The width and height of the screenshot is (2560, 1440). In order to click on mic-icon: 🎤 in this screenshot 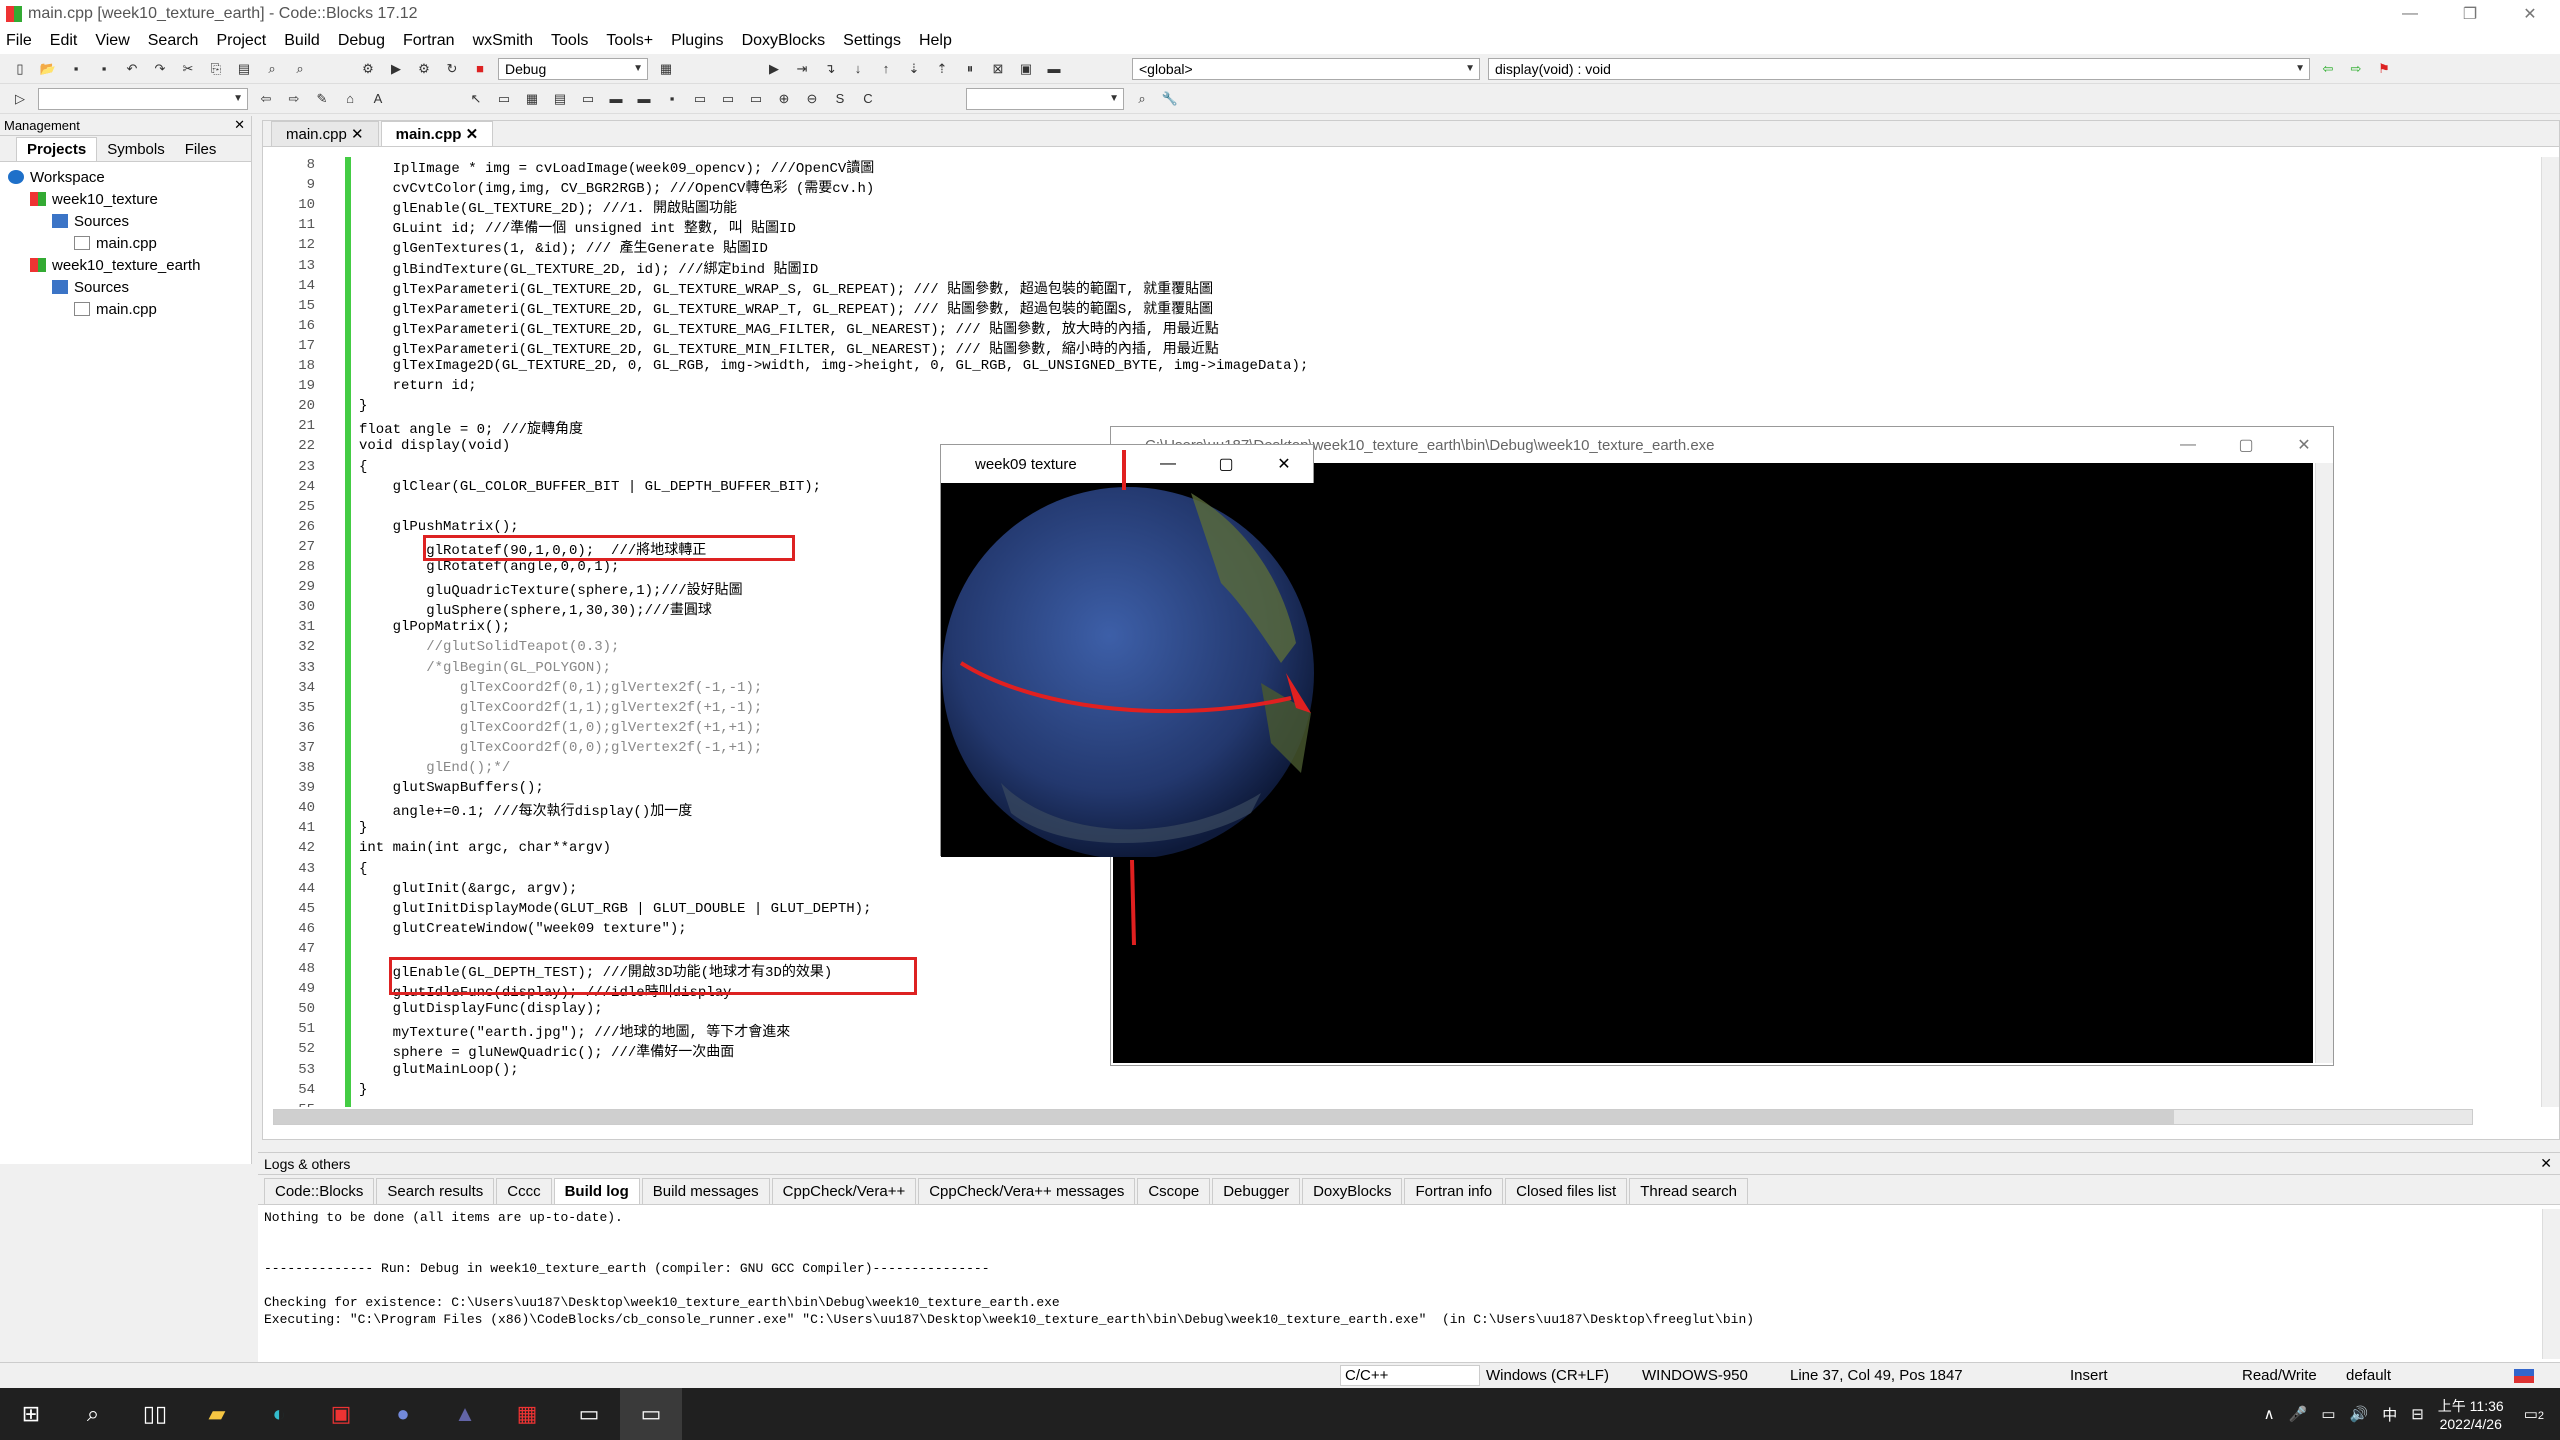, I will do `click(2298, 1414)`.